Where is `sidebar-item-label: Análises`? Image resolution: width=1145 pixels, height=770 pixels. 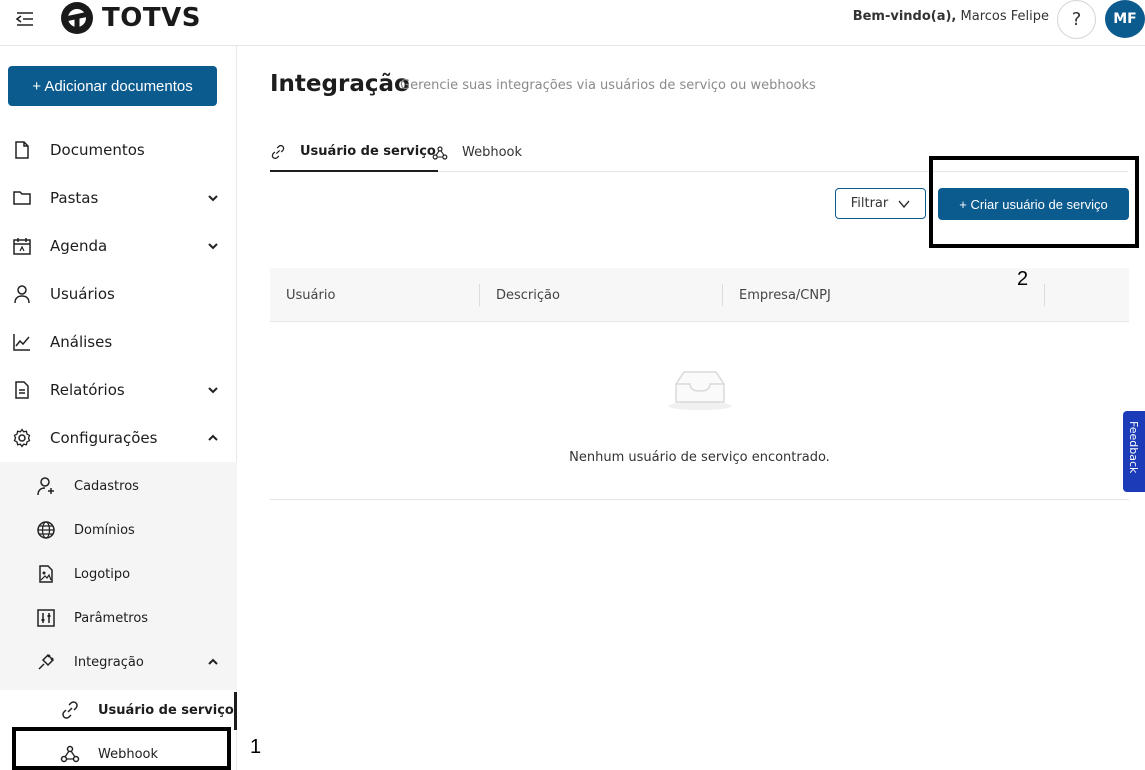
sidebar-item-label: Análises is located at coordinates (81, 342).